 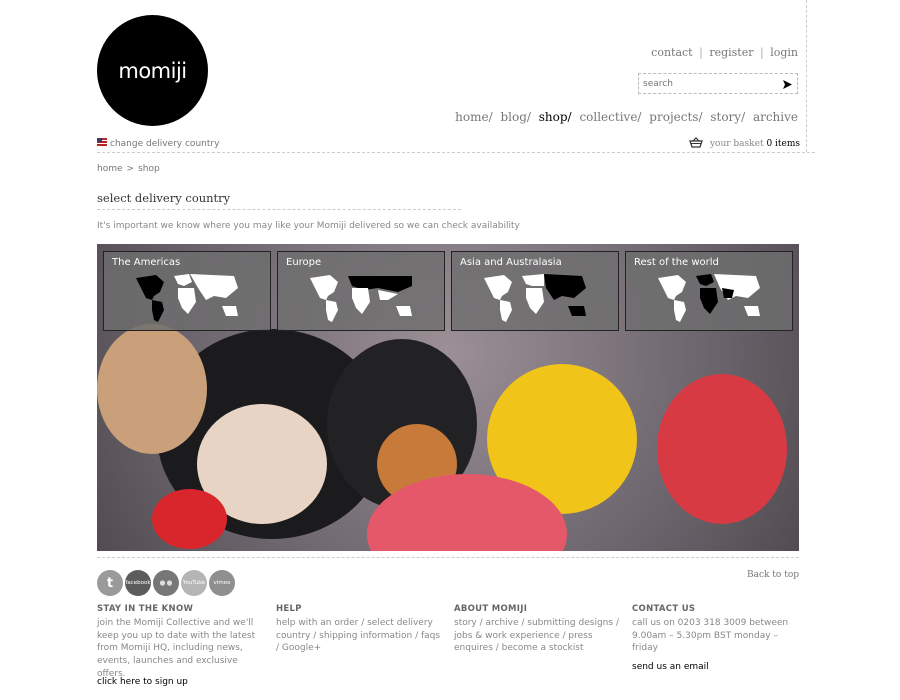 I want to click on region-europe: Europe, so click(x=361, y=291).